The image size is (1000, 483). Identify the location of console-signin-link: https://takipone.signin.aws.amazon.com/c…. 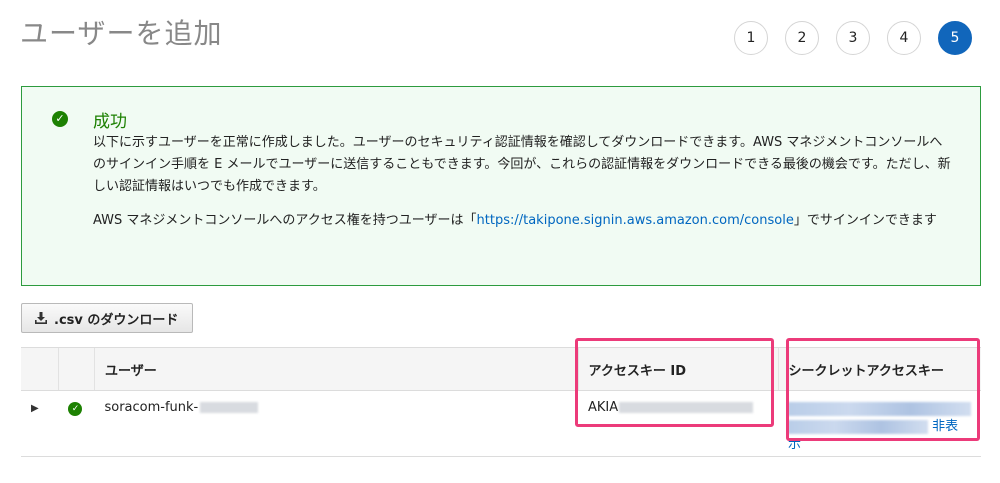
(635, 220).